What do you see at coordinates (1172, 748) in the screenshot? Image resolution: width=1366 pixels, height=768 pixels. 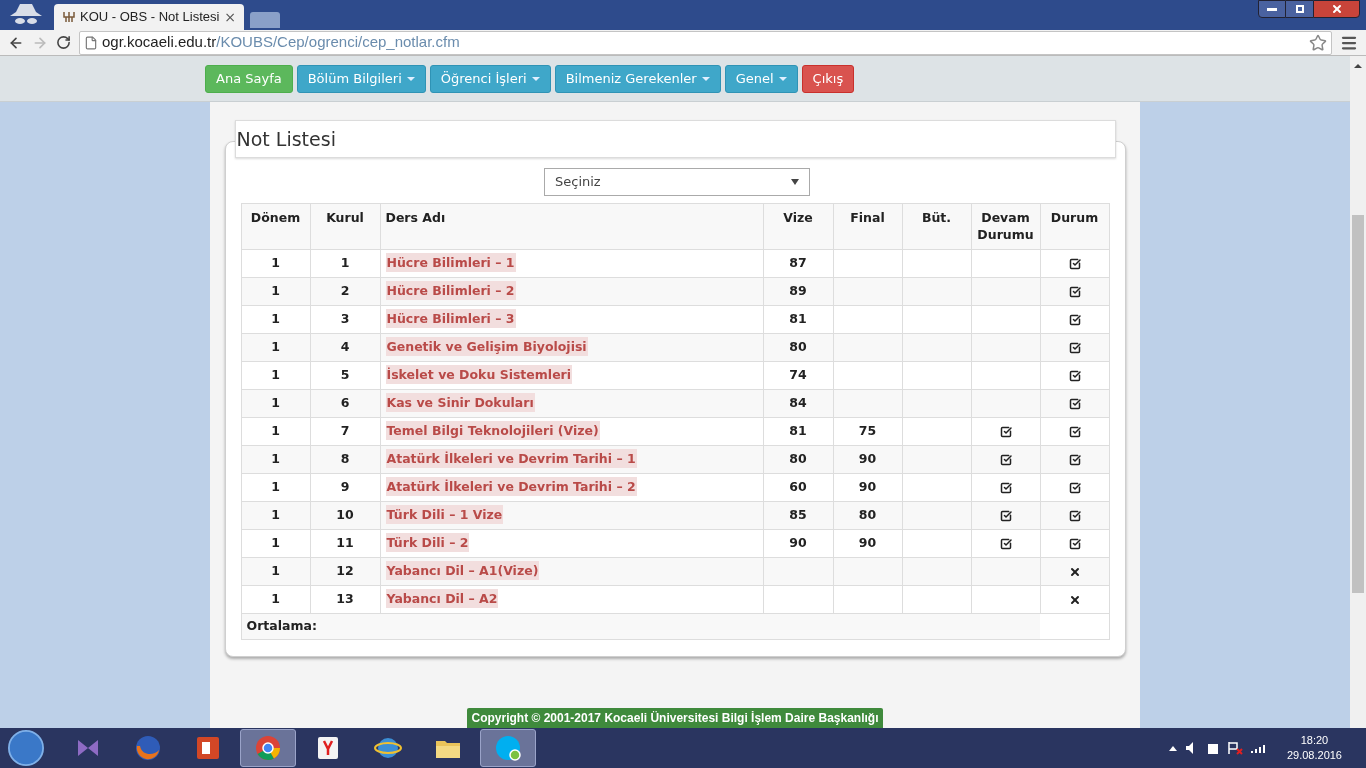 I see `tray-arrow-icon` at bounding box center [1172, 748].